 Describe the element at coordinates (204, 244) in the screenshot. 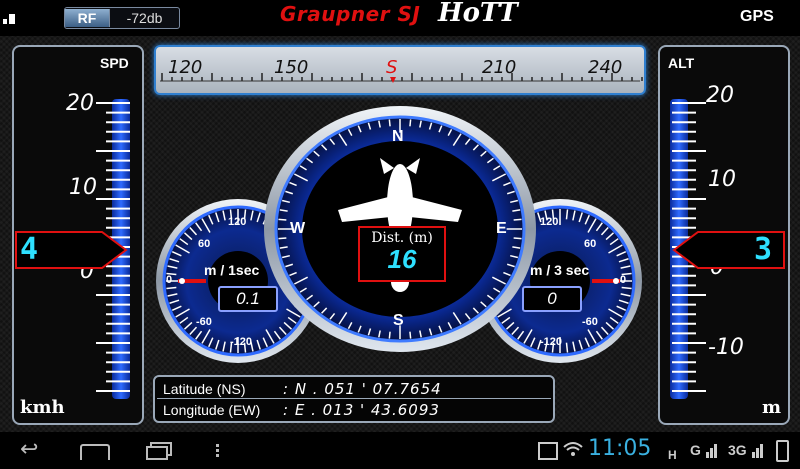

I see `lg-tick-60: 60` at that location.